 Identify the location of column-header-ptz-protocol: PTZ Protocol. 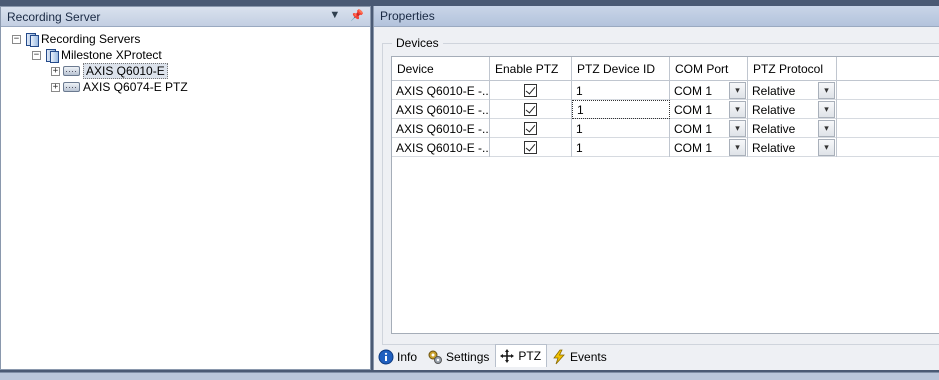
(792, 68).